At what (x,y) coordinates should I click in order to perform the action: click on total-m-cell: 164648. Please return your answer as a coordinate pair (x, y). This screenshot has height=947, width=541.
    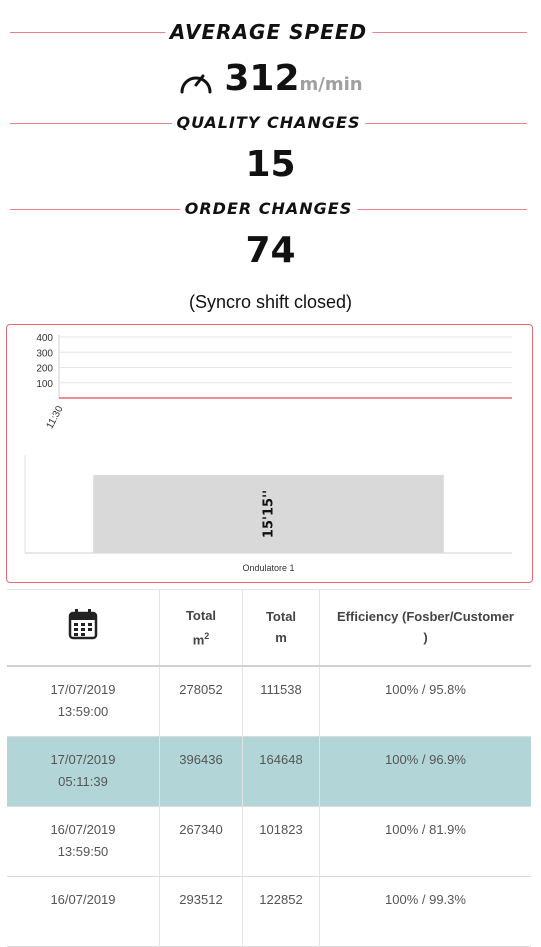
    Looking at the image, I should click on (281, 771).